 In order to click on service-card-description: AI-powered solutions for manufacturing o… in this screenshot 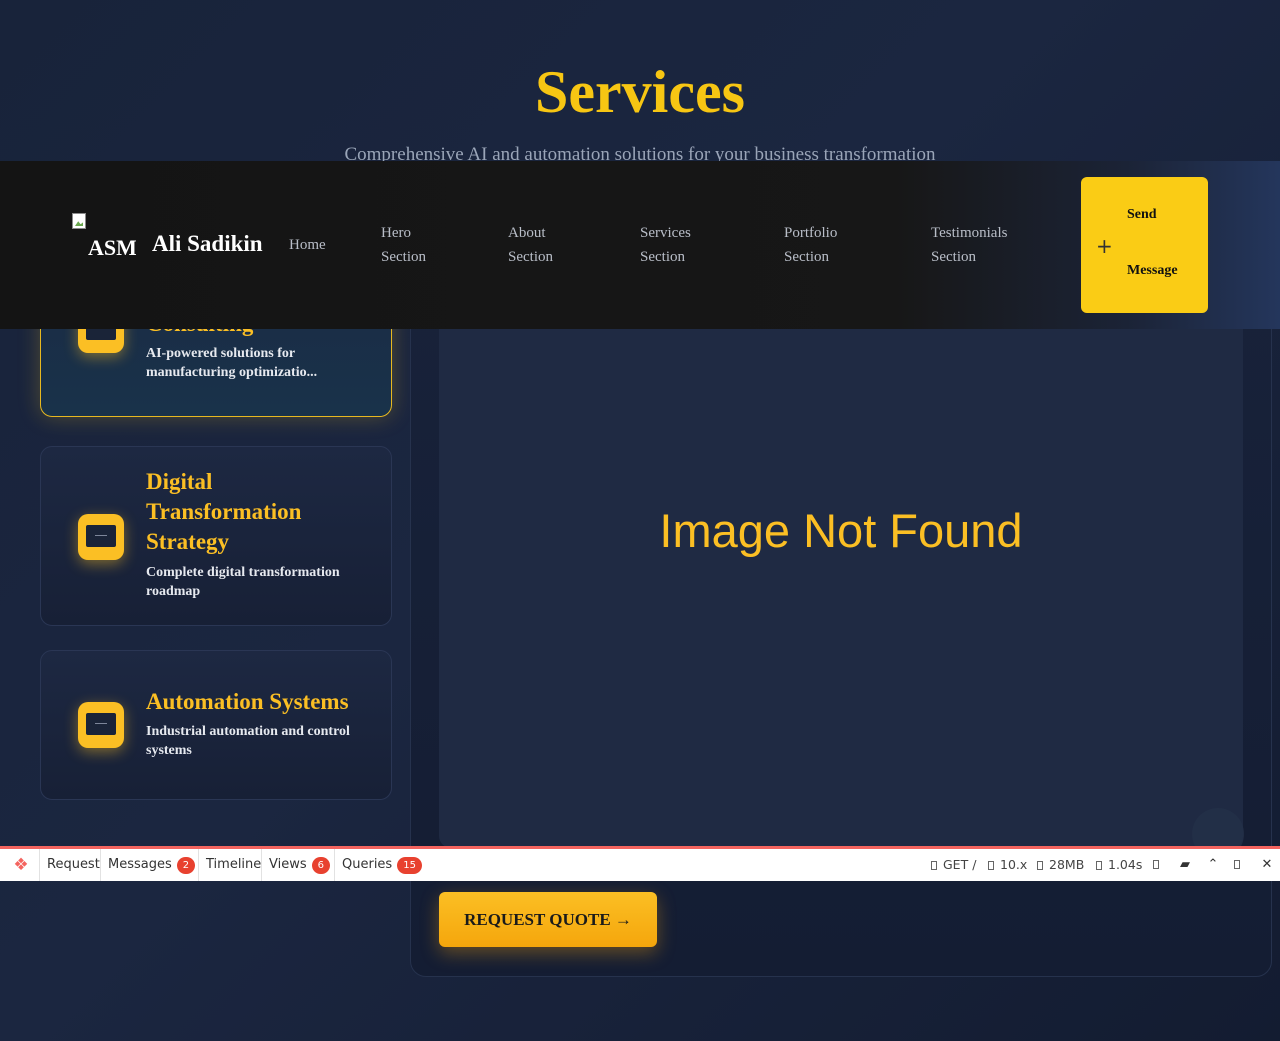, I will do `click(232, 363)`.